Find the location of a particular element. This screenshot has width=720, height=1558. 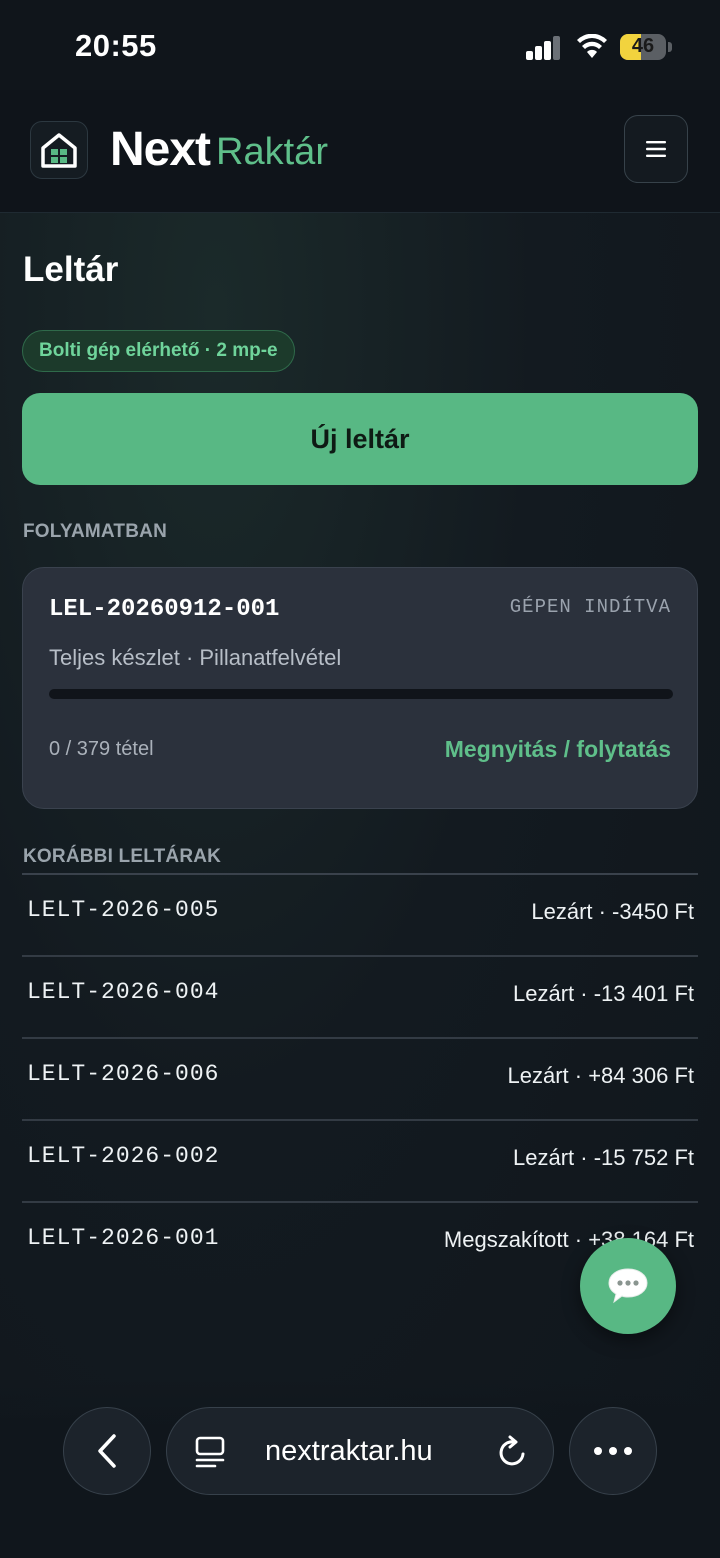

list-item: LELT-2026-004 Lezárt · -13 401 Ft is located at coordinates (360, 998).